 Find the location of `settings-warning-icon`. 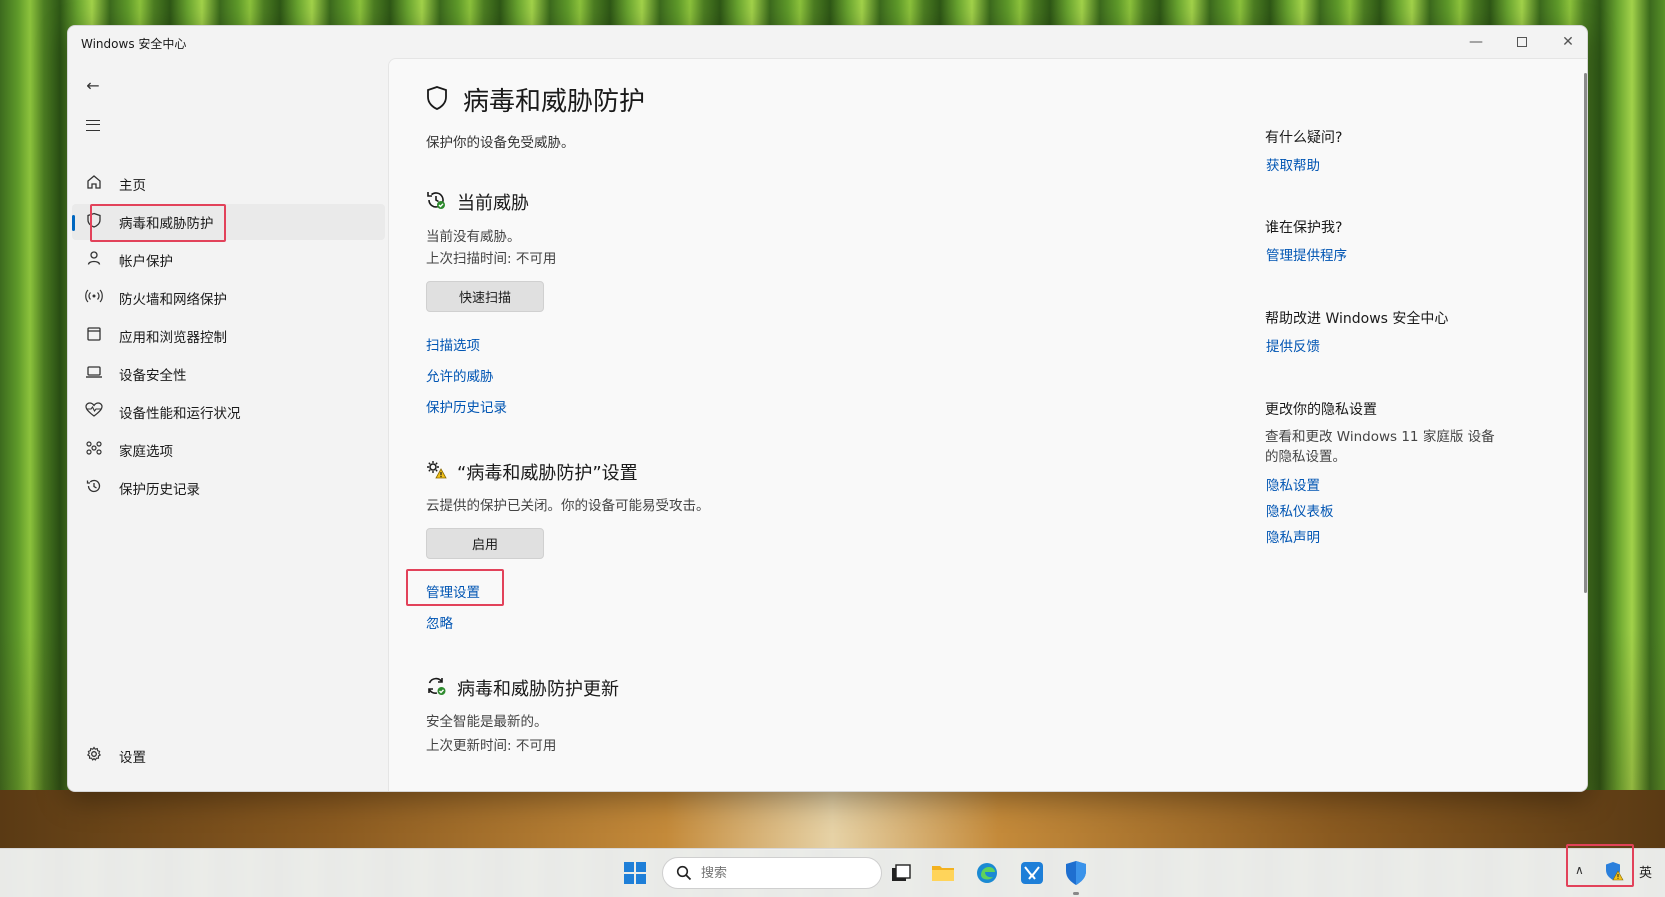

settings-warning-icon is located at coordinates (436, 472).